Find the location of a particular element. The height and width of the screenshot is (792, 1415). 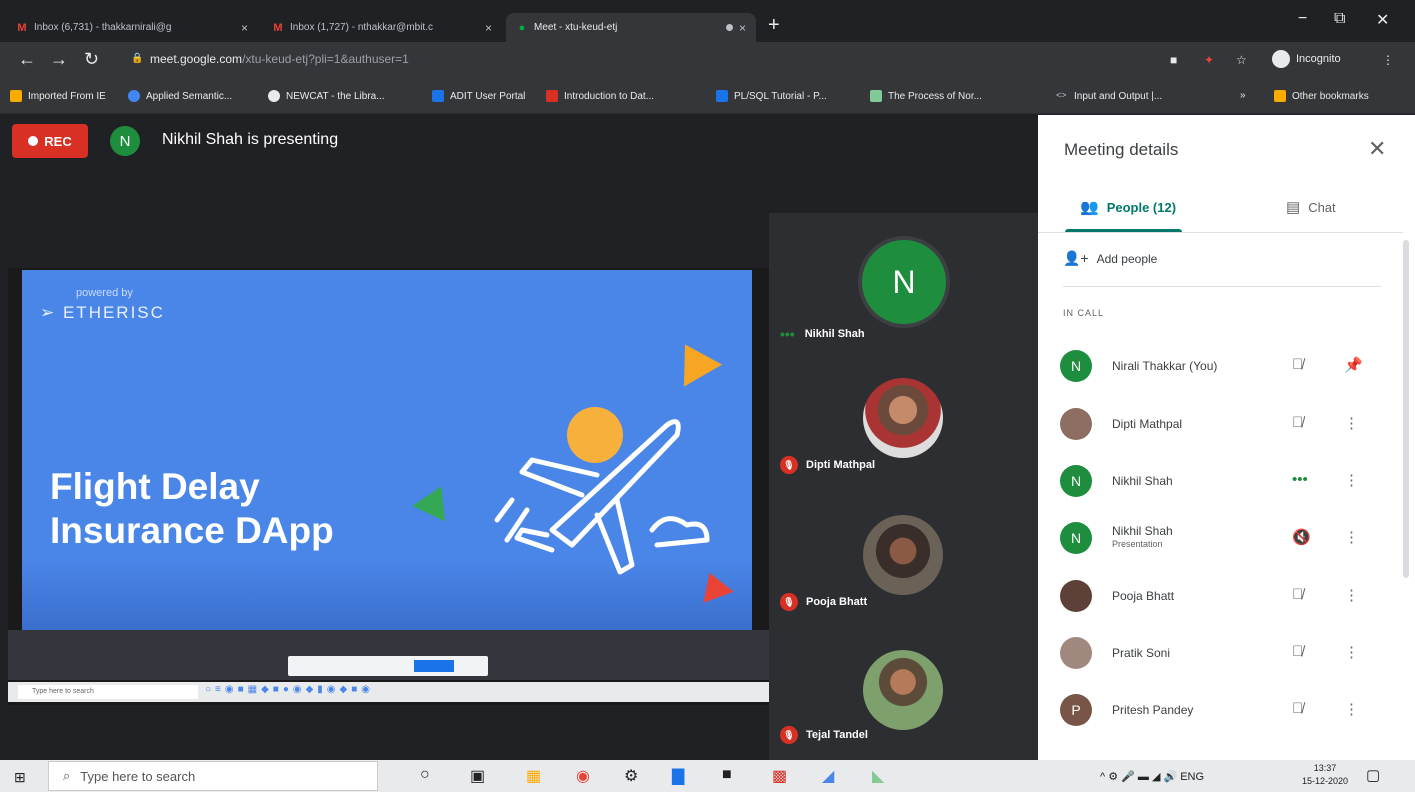

tab-chat: ▤ Chat is located at coordinates (1311, 207).